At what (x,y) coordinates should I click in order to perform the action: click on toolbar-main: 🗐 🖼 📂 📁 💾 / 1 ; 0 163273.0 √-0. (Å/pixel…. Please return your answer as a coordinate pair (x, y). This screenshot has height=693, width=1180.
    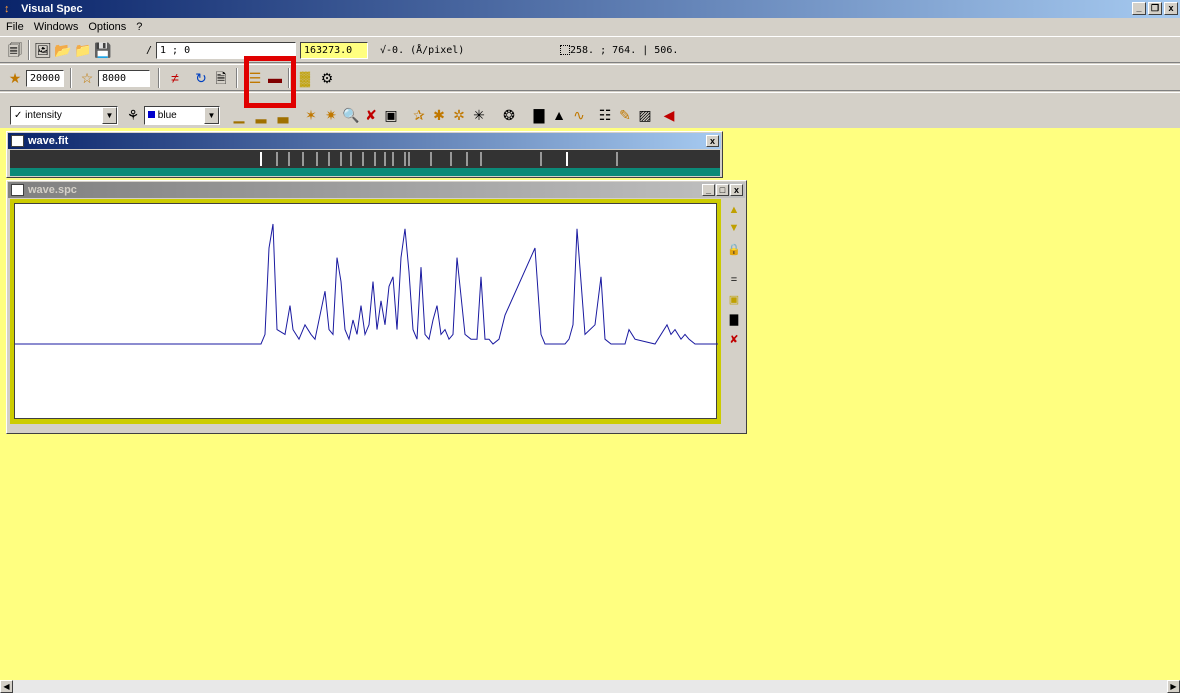
    Looking at the image, I should click on (590, 49).